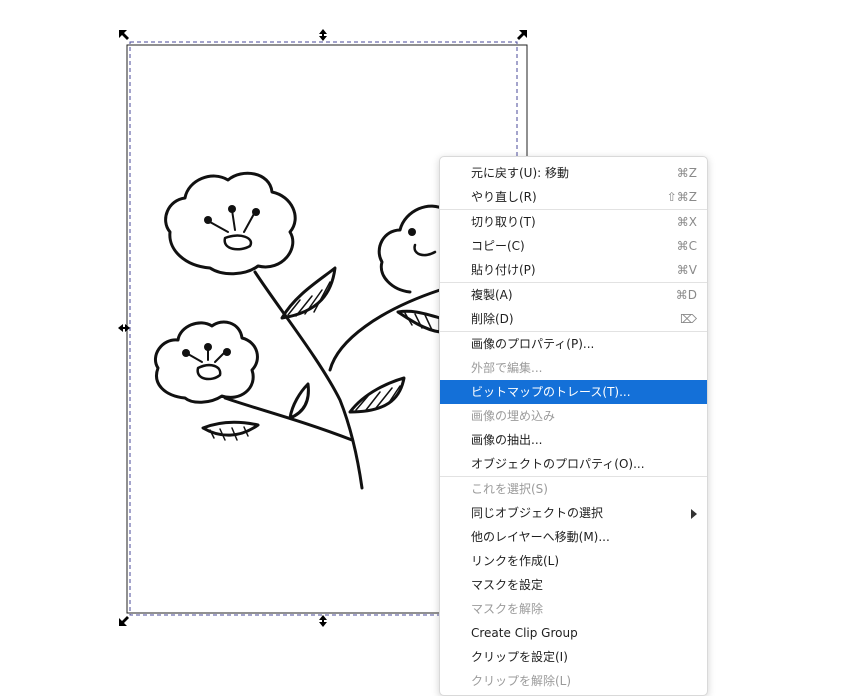  I want to click on handle-top-right, so click(522, 35).